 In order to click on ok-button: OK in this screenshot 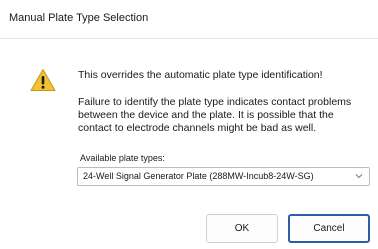, I will do `click(242, 228)`.